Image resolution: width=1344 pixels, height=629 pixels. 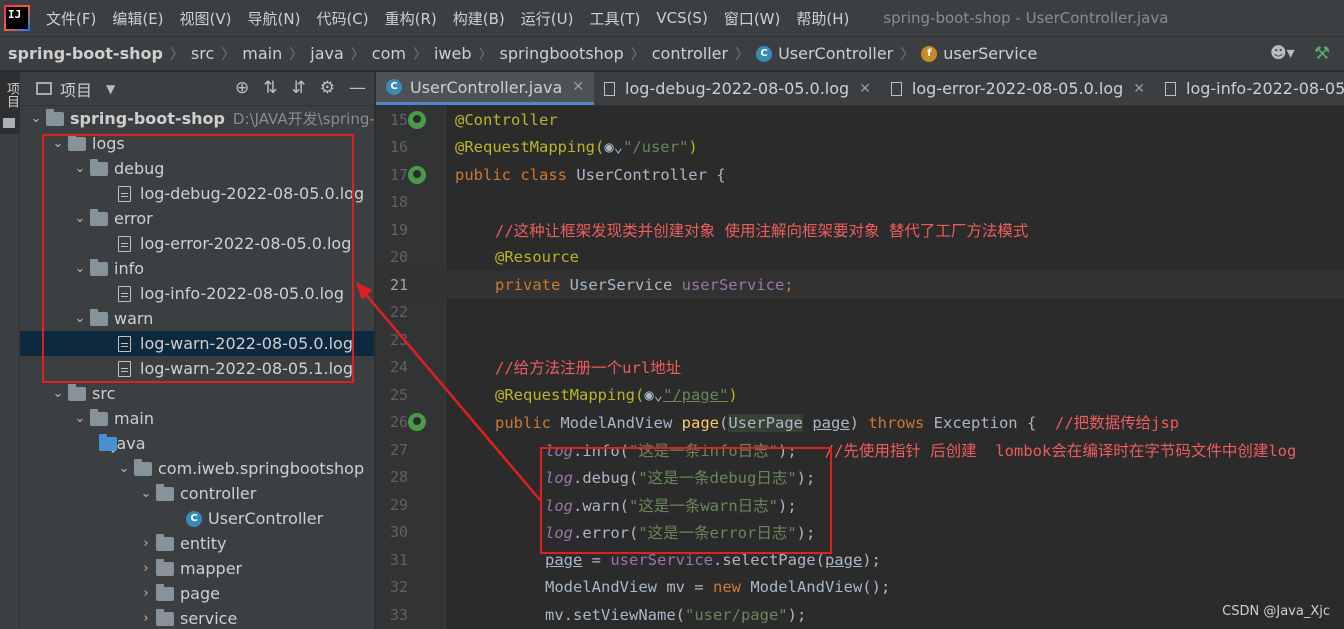 I want to click on breadcrumb-springbootshop: springbootshop, so click(x=562, y=53).